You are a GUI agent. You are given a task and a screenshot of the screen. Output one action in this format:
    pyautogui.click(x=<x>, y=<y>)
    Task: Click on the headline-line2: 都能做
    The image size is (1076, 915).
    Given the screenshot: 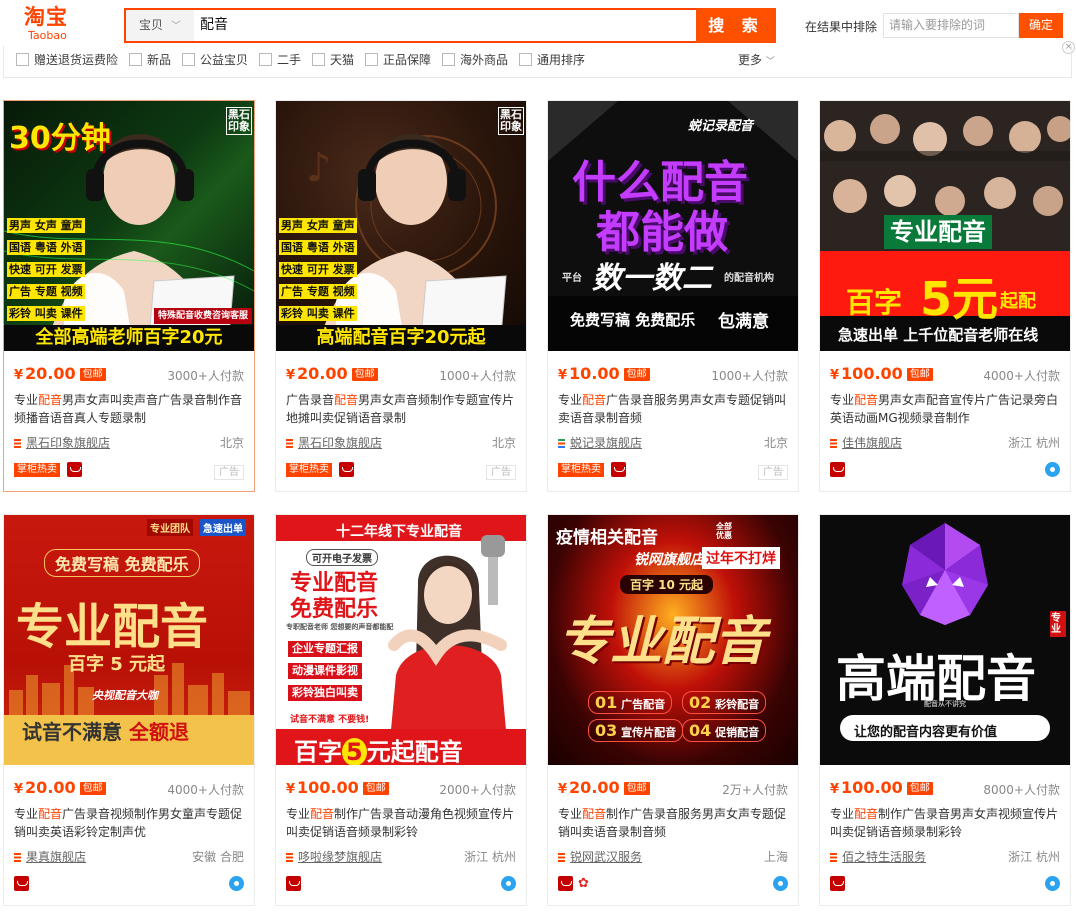 What is the action you would take?
    pyautogui.click(x=662, y=232)
    